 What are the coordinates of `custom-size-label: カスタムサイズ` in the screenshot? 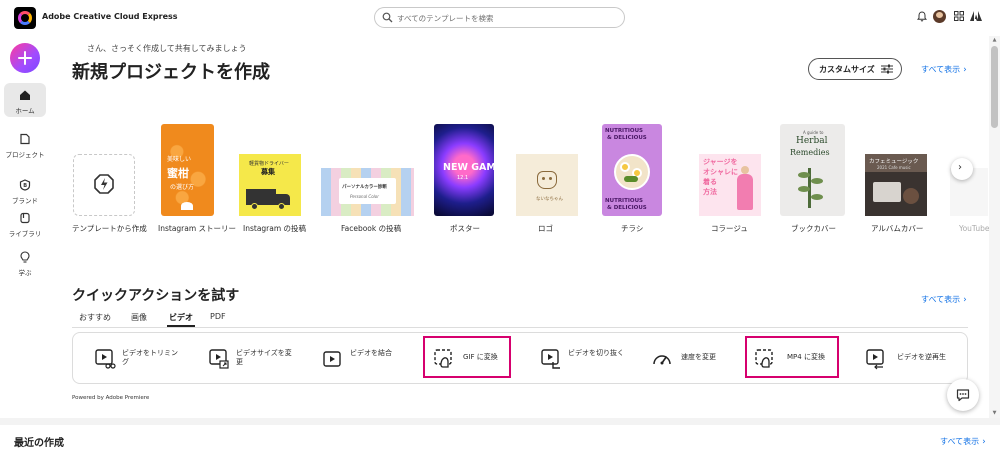 It's located at (847, 69).